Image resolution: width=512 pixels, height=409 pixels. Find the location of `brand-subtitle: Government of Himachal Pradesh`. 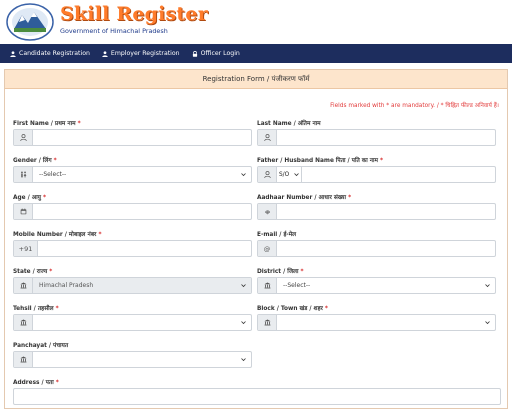

brand-subtitle: Government of Himachal Pradesh is located at coordinates (114, 31).